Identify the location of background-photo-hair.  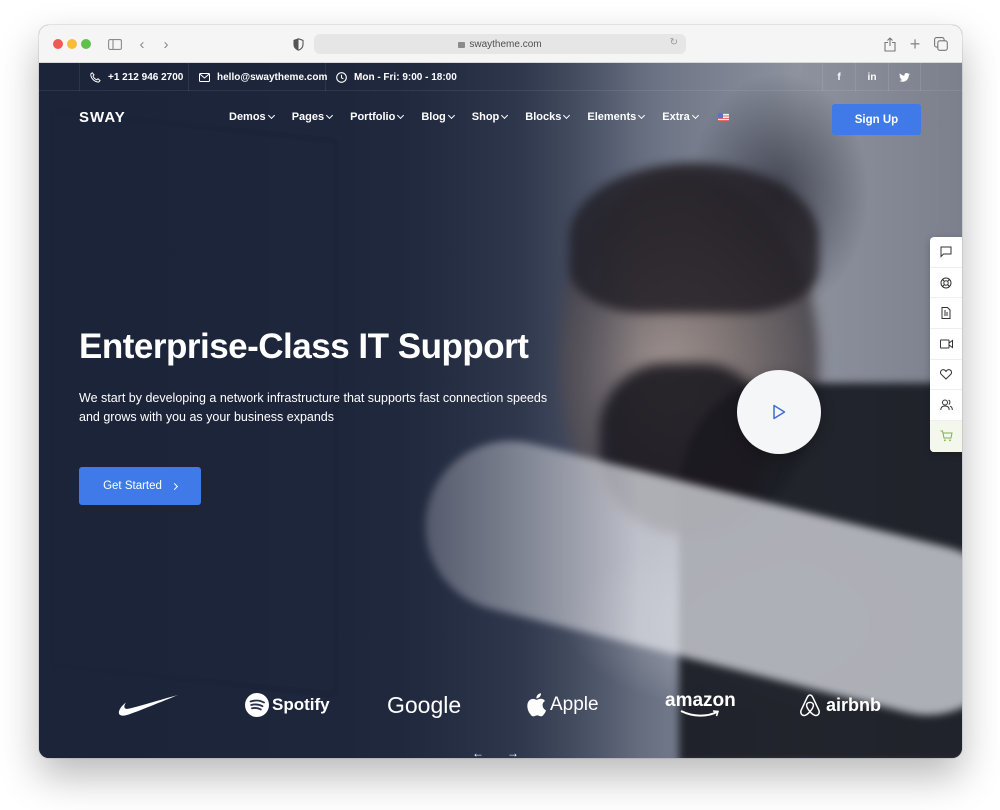
(694, 238).